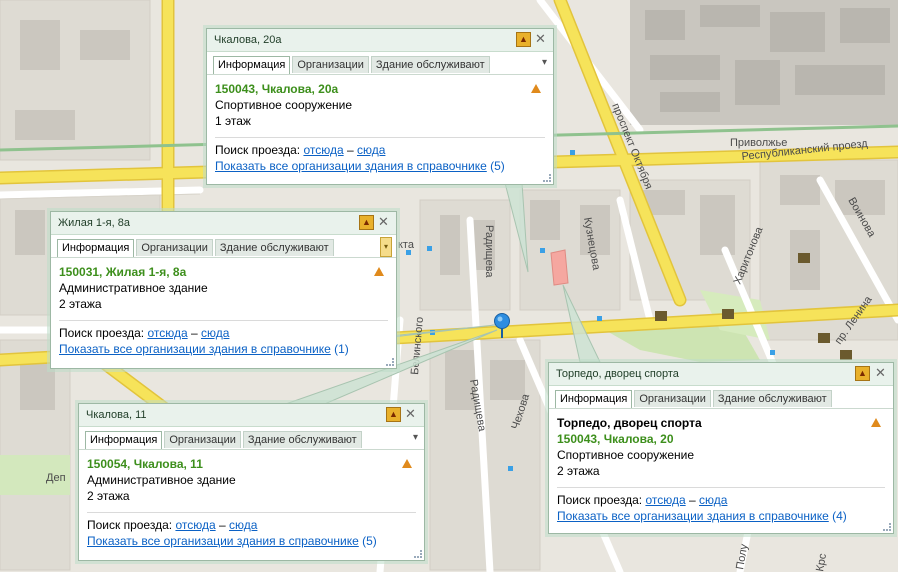 Image resolution: width=898 pixels, height=572 pixels. Describe the element at coordinates (839, 516) in the screenshot. I see `orgs-count: (4)` at that location.